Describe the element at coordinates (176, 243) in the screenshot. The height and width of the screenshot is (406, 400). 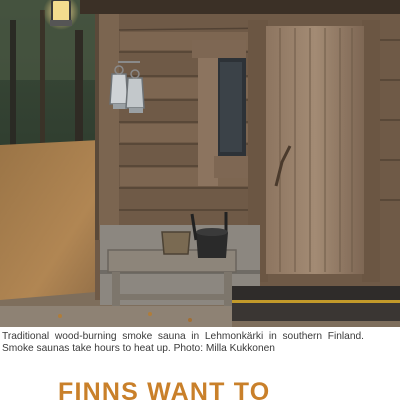
I see `wooden-bucket` at that location.